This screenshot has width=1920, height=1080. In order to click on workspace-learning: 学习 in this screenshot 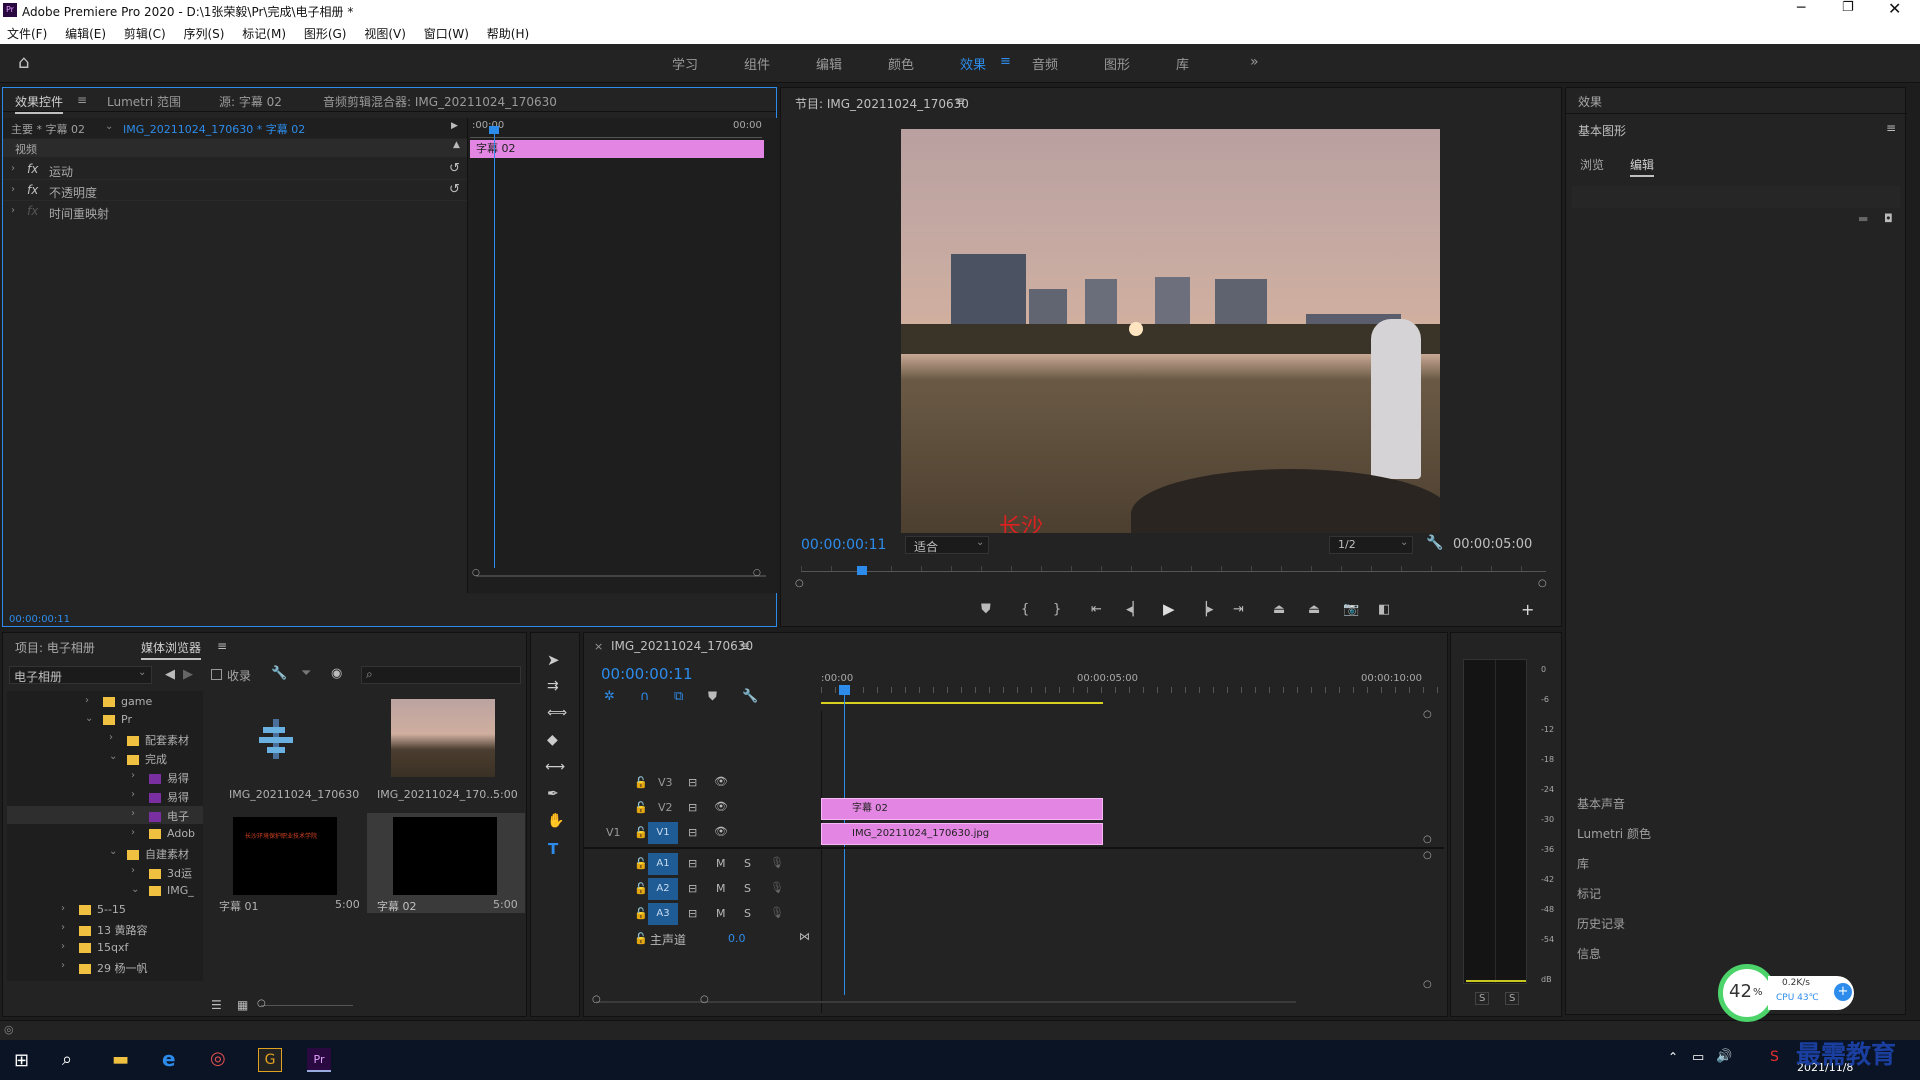, I will do `click(685, 63)`.